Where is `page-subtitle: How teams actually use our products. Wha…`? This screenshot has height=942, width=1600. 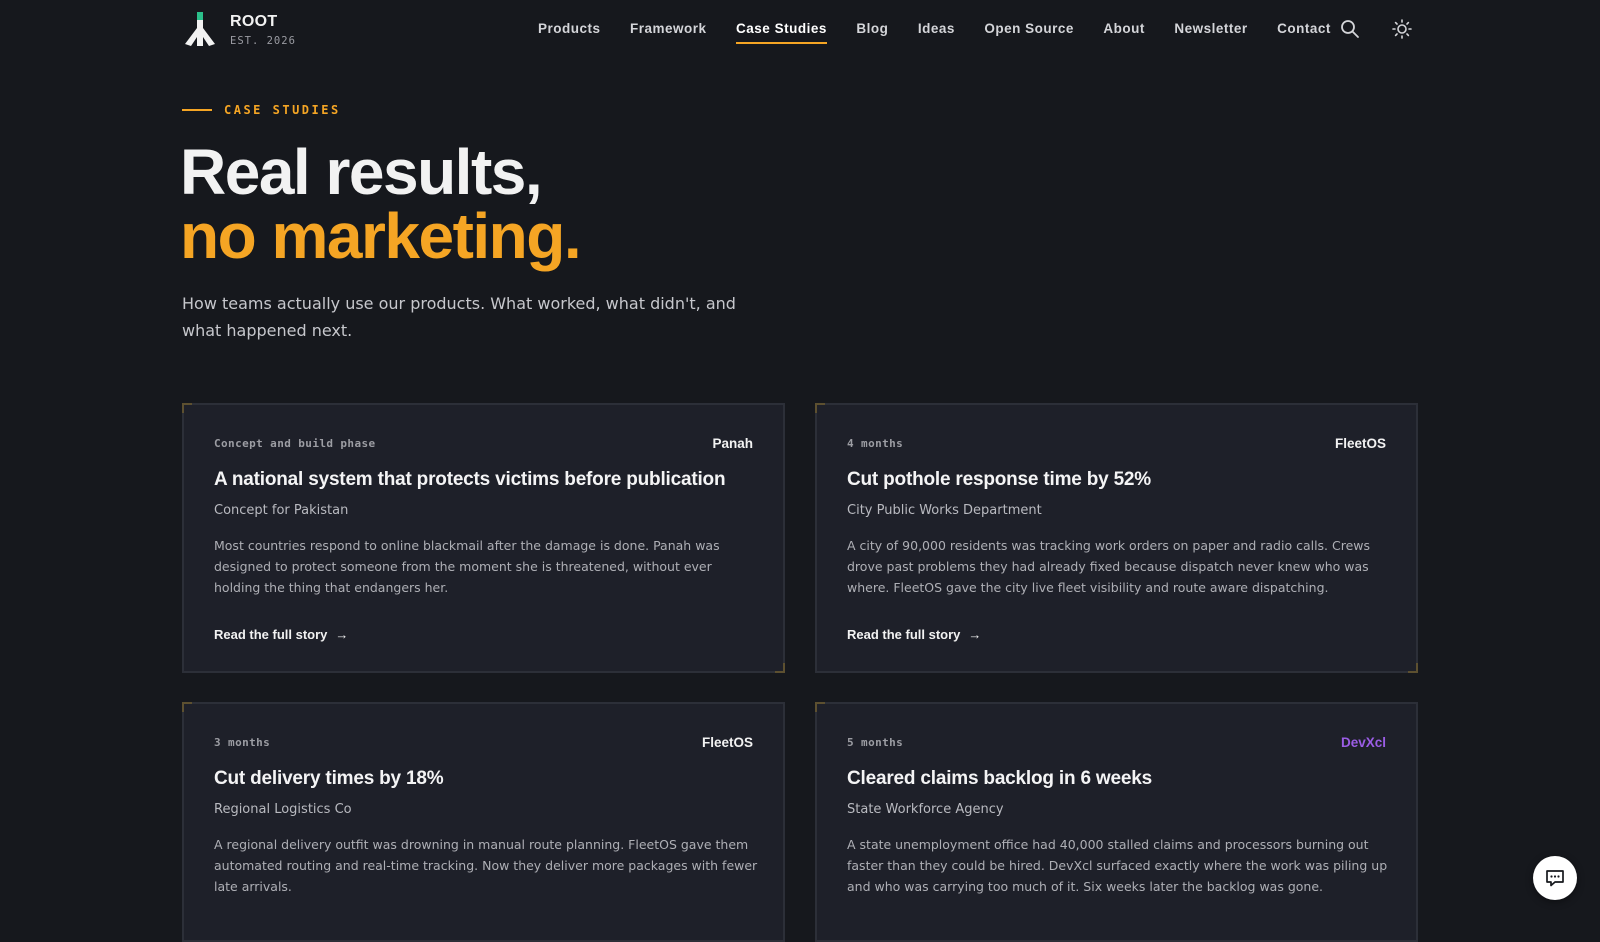 page-subtitle: How teams actually use our products. Wha… is located at coordinates (459, 317).